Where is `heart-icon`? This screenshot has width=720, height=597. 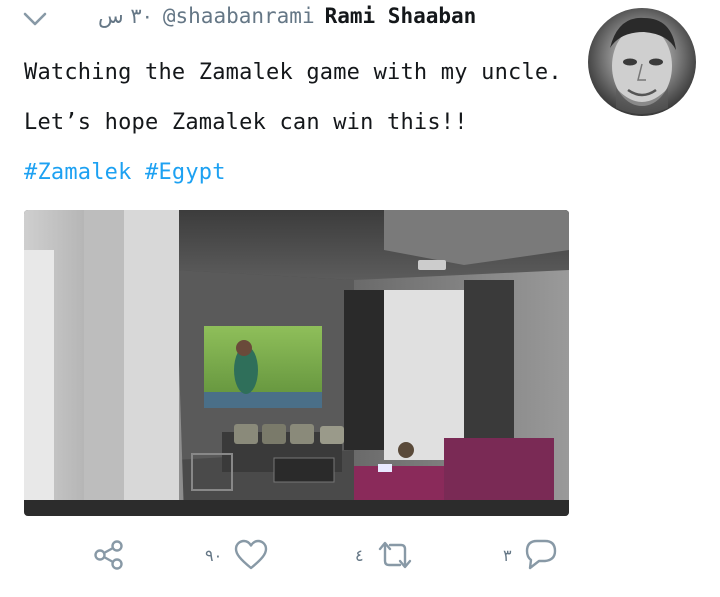 heart-icon is located at coordinates (251, 554).